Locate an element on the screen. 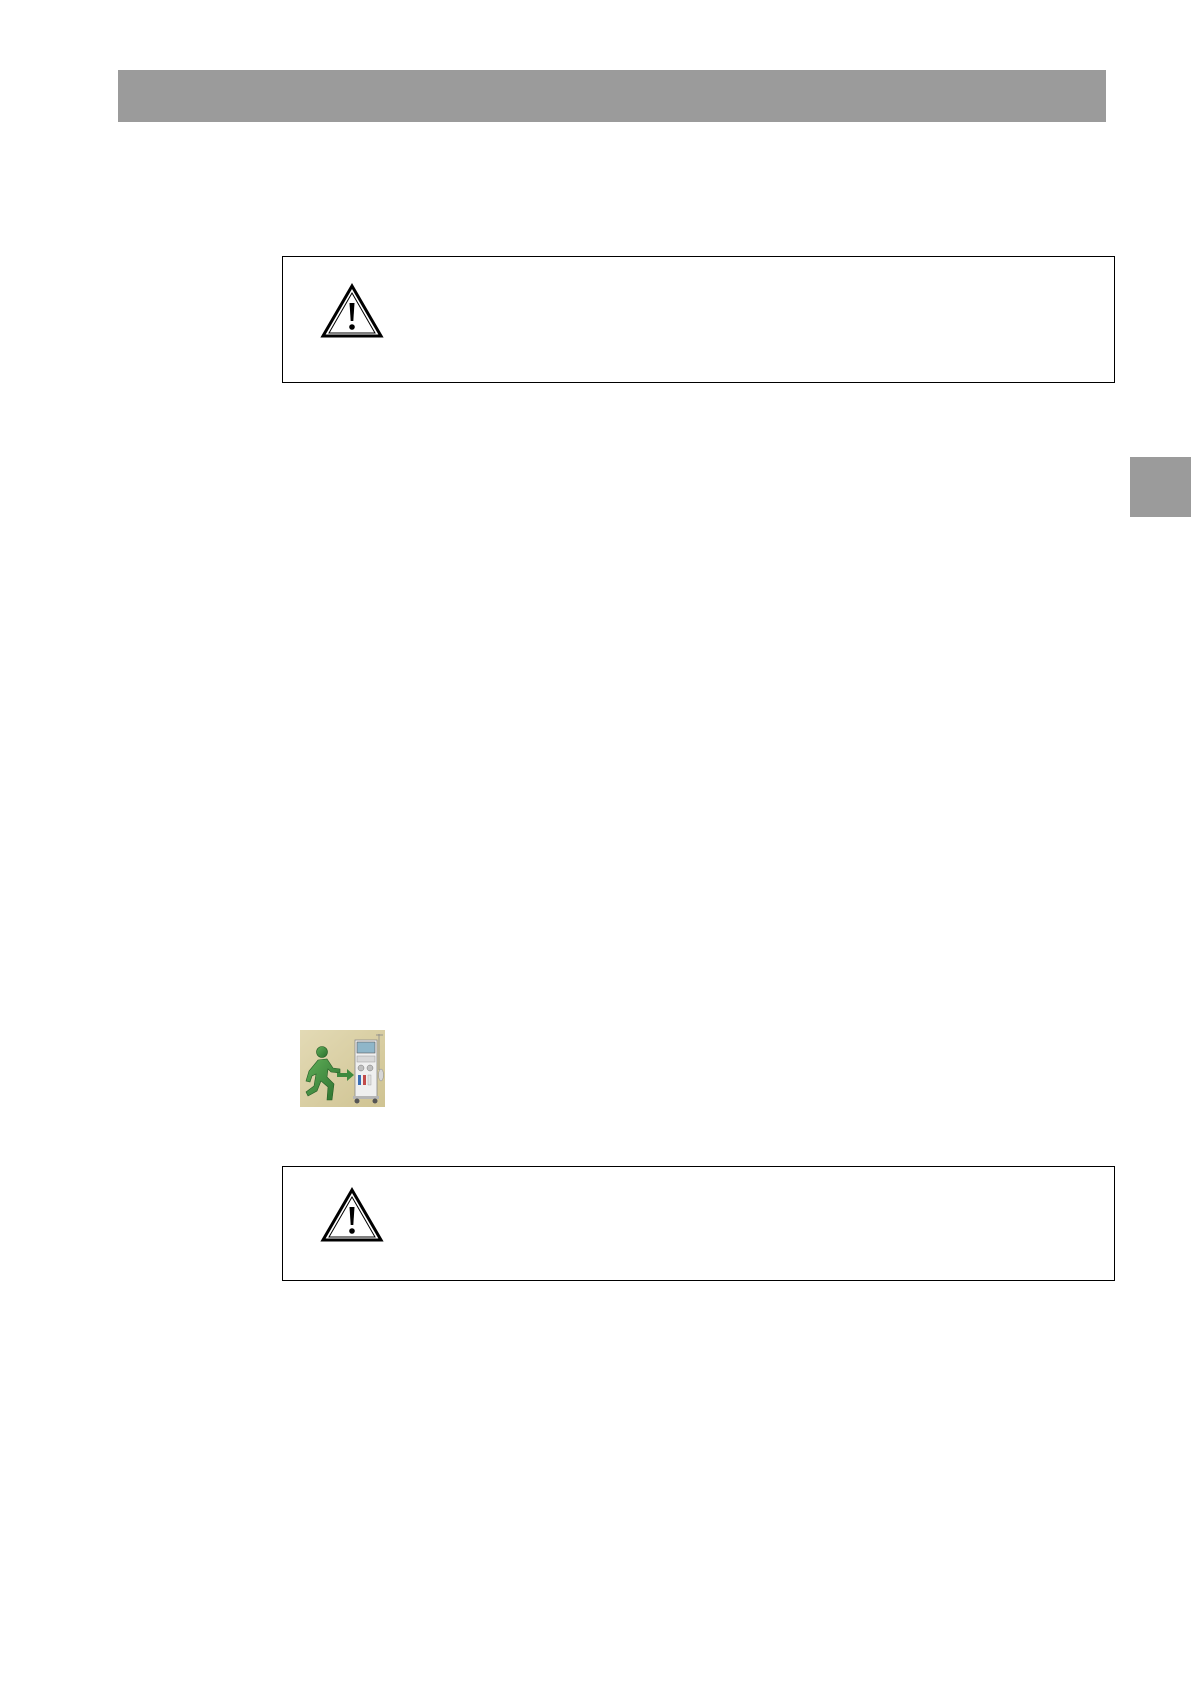  patient-to-machine-icon is located at coordinates (342, 1068).